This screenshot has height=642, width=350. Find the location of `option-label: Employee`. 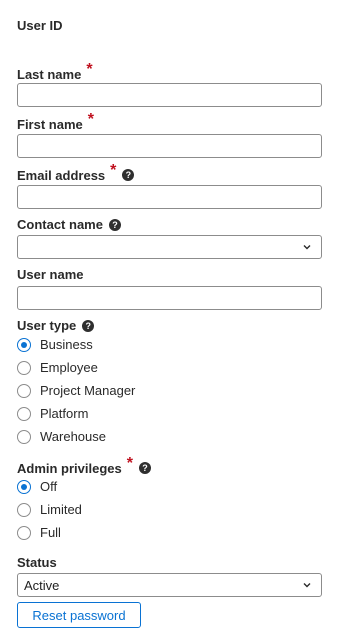

option-label: Employee is located at coordinates (69, 367).